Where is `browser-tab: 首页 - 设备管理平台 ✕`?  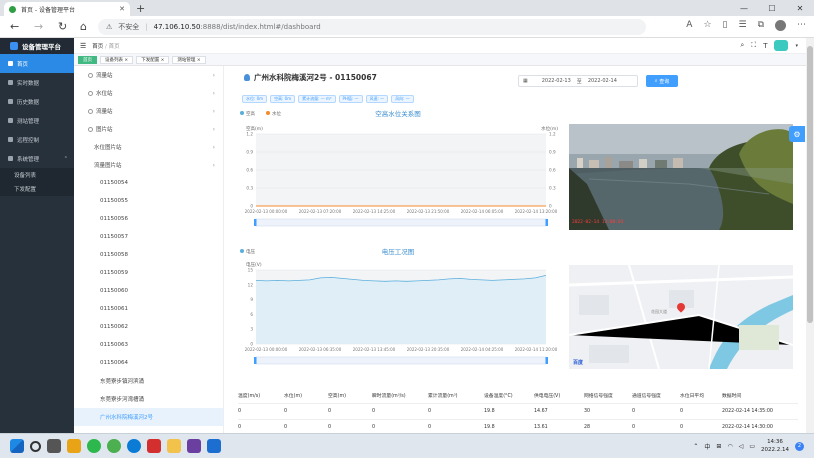 browser-tab: 首页 - 设备管理平台 ✕ is located at coordinates (67, 9).